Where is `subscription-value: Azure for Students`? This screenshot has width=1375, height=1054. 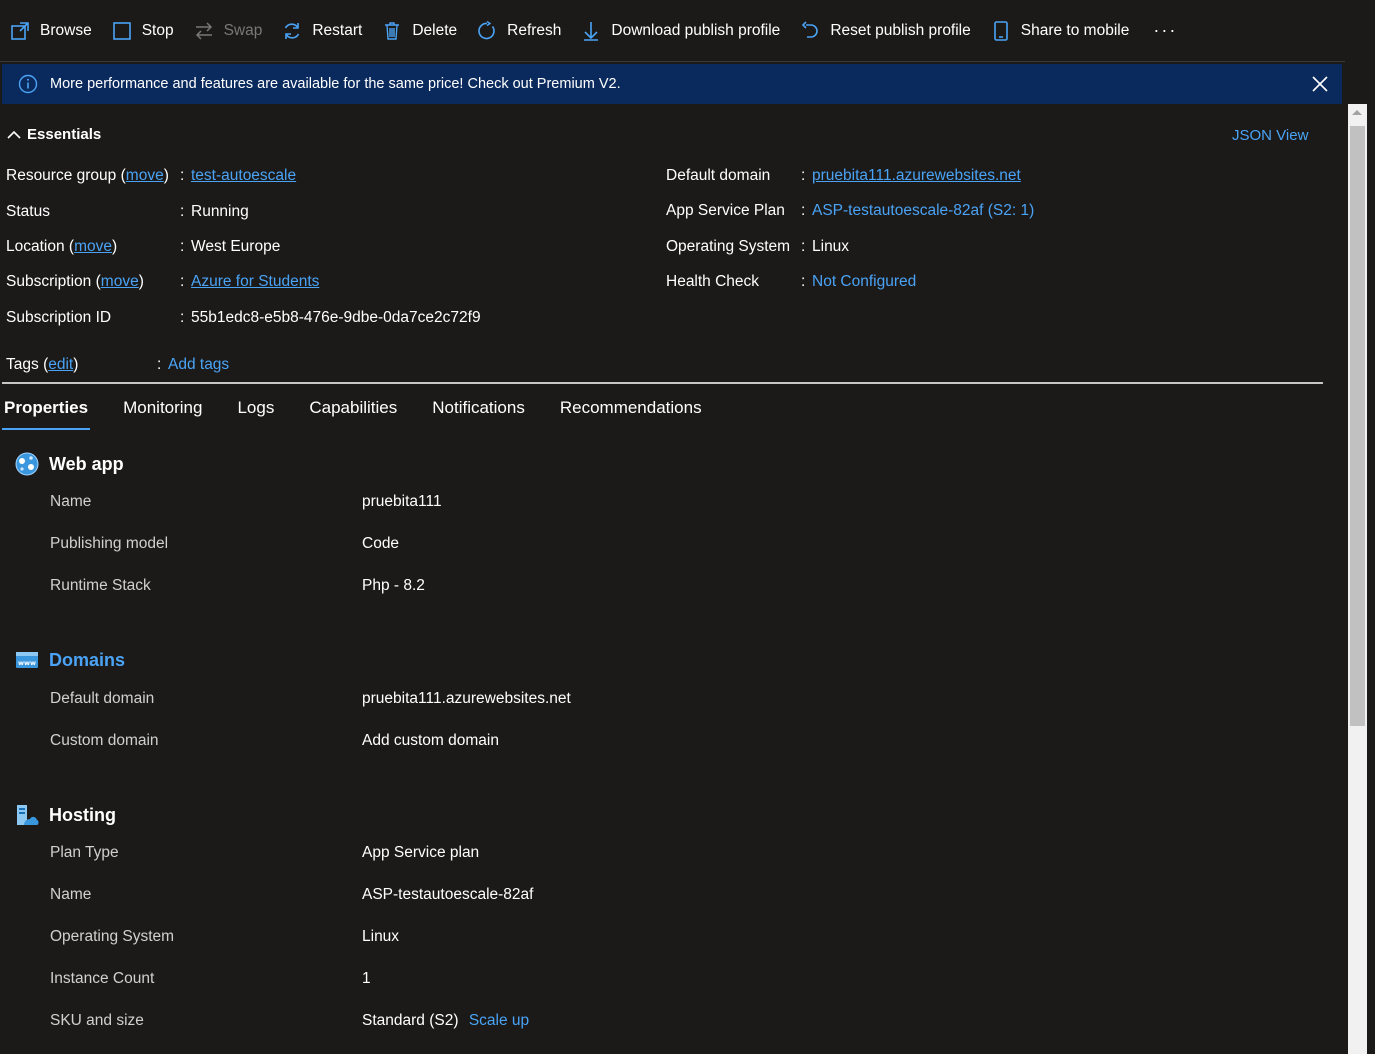 subscription-value: Azure for Students is located at coordinates (255, 282).